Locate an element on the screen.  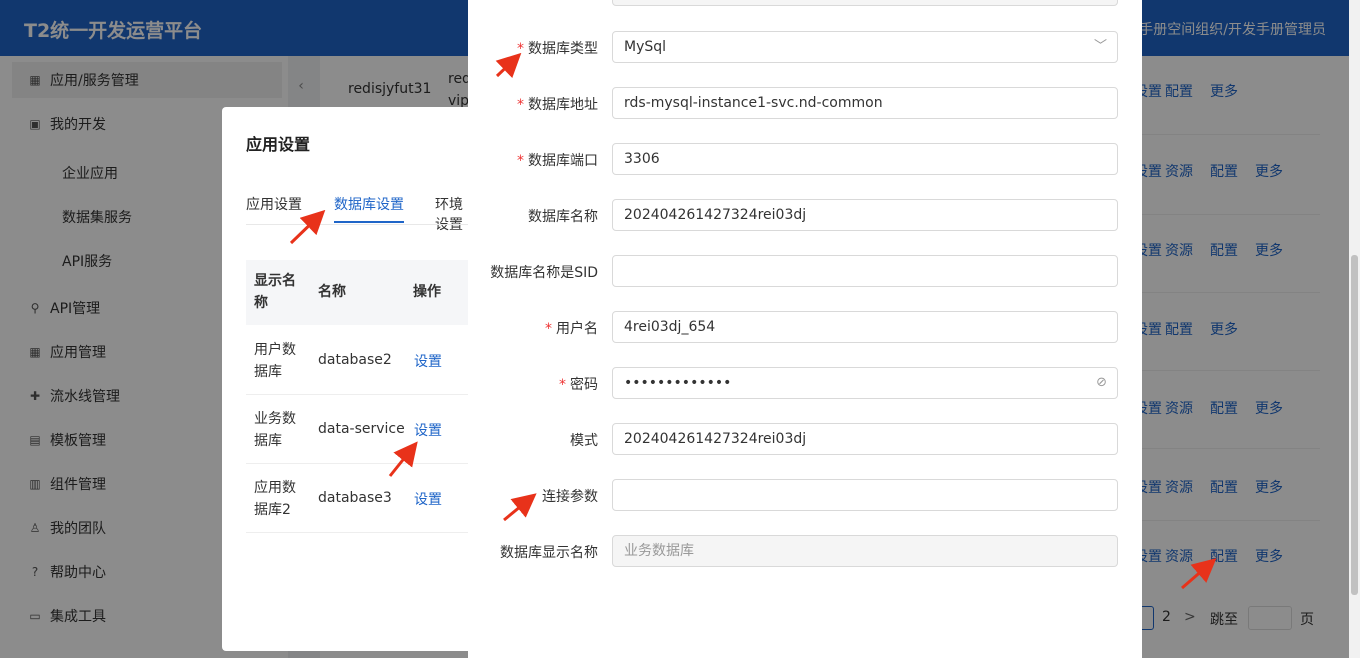
username-label: * 用户名 is located at coordinates (571, 329).